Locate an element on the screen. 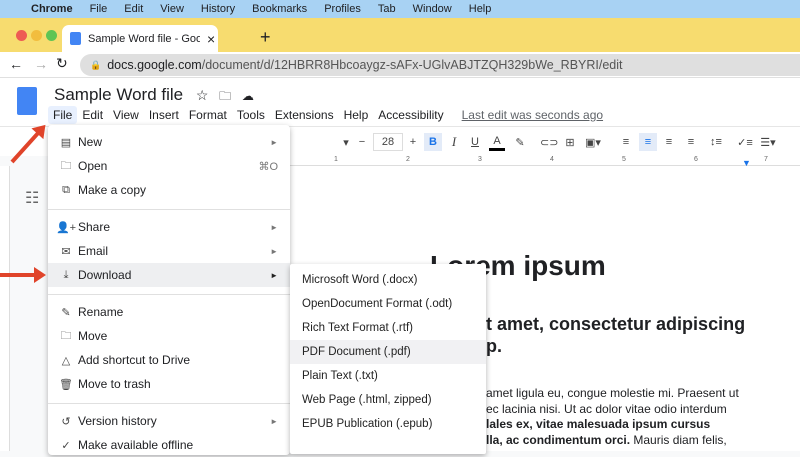 Image resolution: width=800 pixels, height=457 pixels. mac-menu-view: View is located at coordinates (172, 9).